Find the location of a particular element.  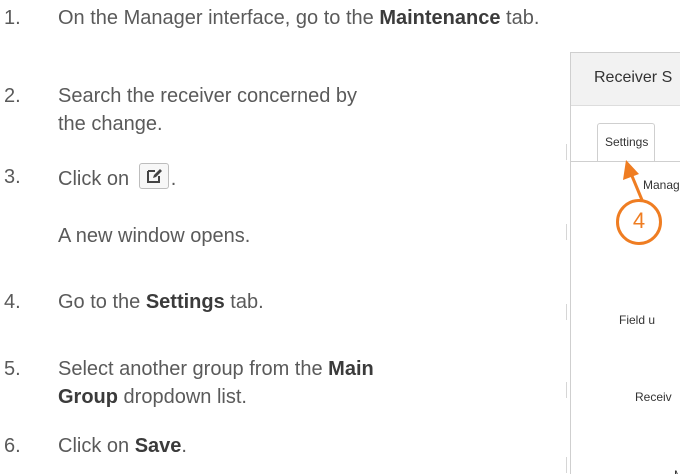

step-4-callout: 4 is located at coordinates (639, 222).